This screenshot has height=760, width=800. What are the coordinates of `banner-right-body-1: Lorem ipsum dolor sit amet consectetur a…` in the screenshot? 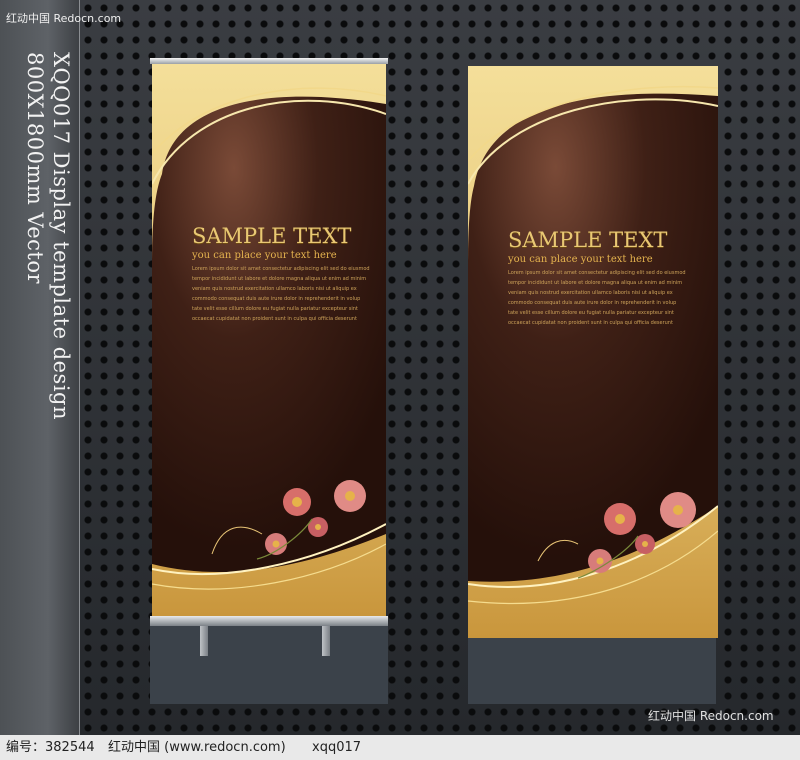 It's located at (597, 273).